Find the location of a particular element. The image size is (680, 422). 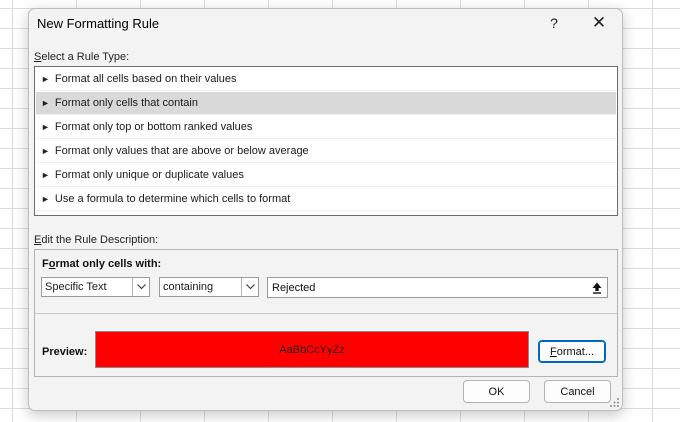

value-field is located at coordinates (437, 287).